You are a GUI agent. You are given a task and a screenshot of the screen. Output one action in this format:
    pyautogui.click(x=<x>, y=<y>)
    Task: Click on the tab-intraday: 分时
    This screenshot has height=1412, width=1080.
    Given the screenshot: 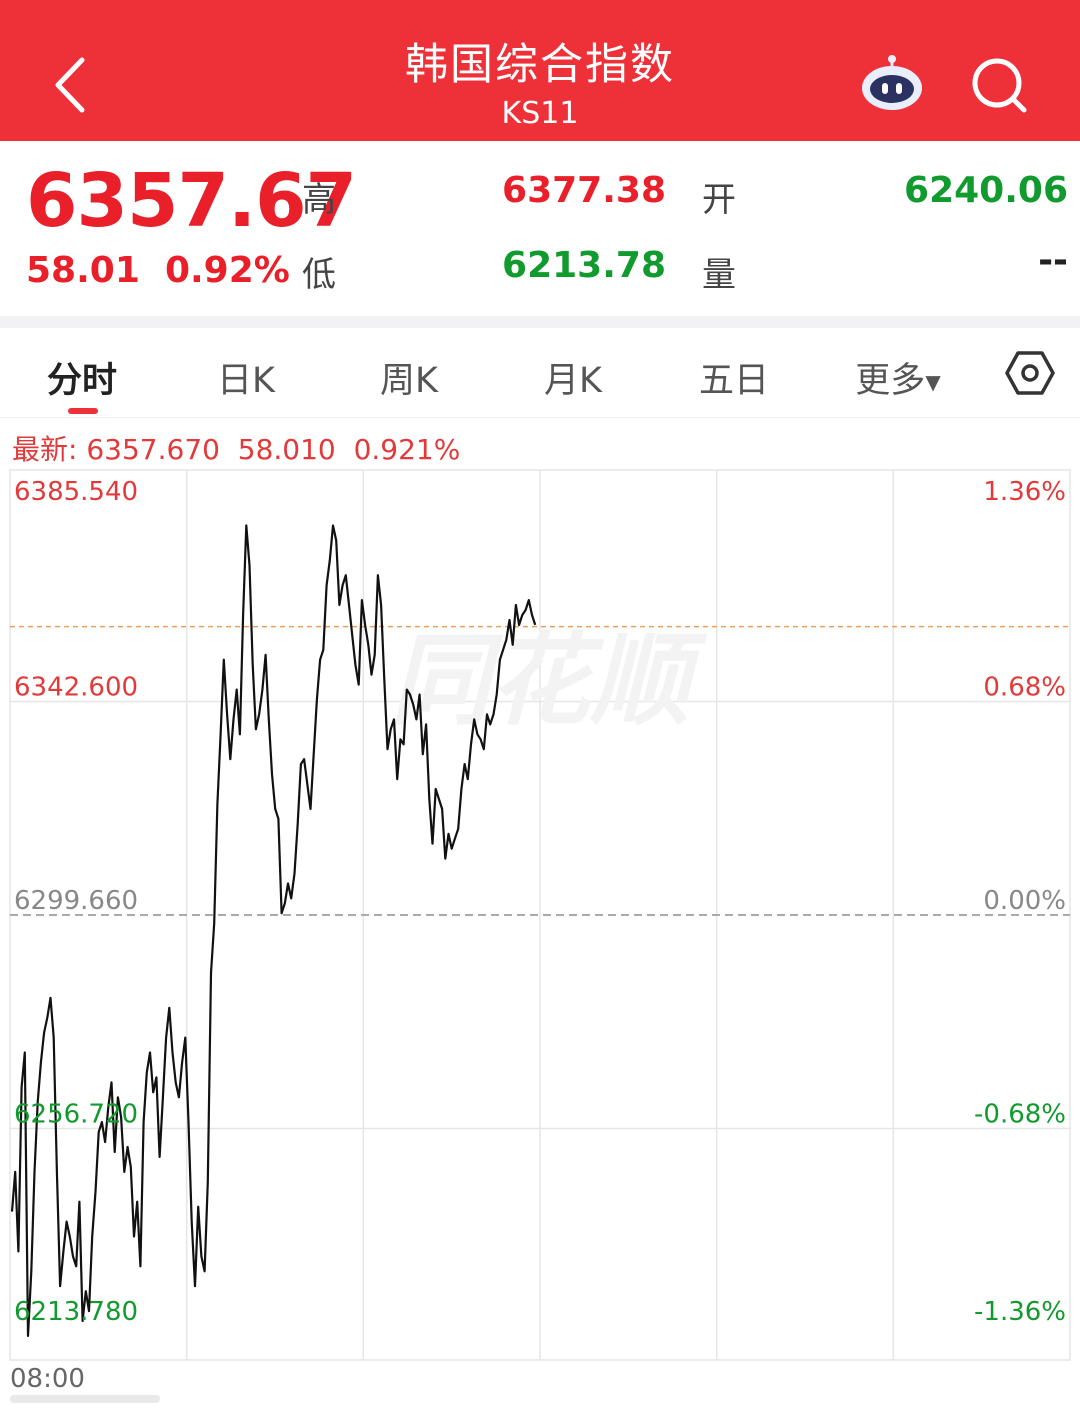 What is the action you would take?
    pyautogui.click(x=82, y=377)
    